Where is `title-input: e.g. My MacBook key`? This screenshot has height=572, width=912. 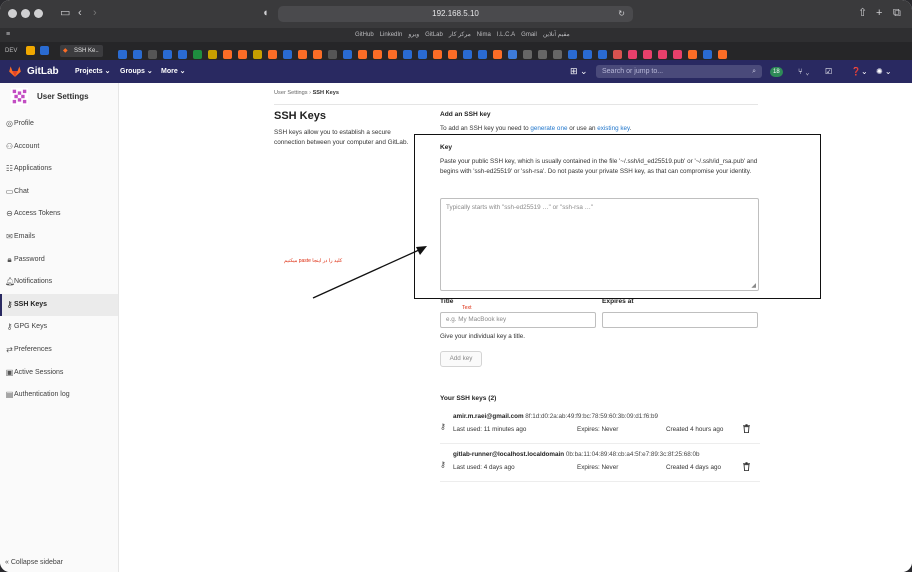 title-input: e.g. My MacBook key is located at coordinates (518, 320).